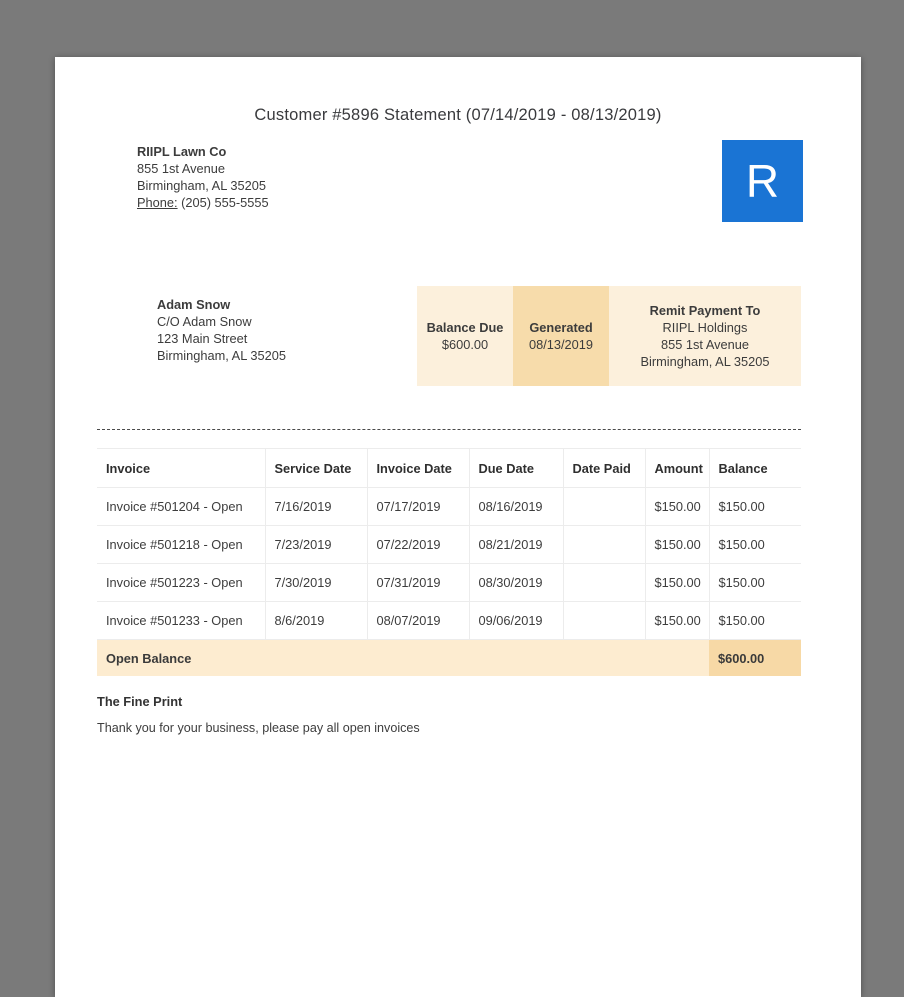 The image size is (904, 997). Describe the element at coordinates (403, 657) in the screenshot. I see `open-balance-label: Open Balance` at that location.